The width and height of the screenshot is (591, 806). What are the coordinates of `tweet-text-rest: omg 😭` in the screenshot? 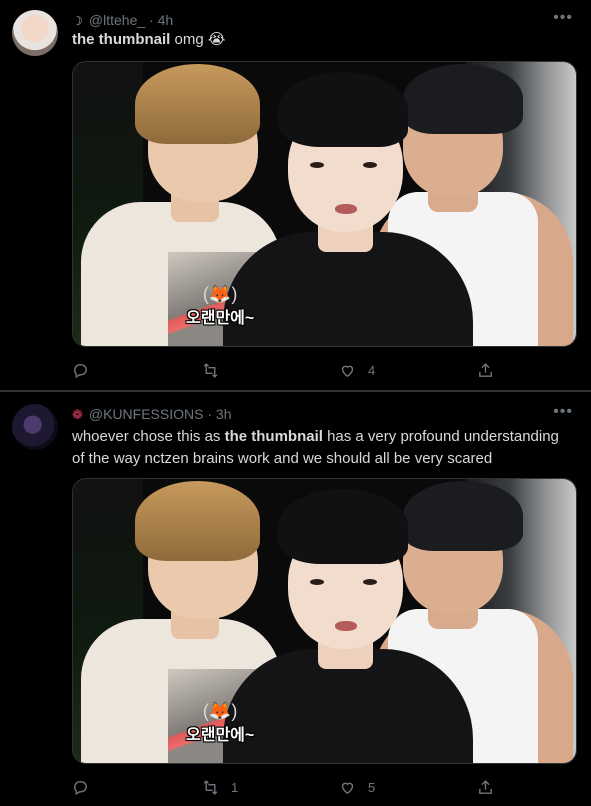 It's located at (198, 39).